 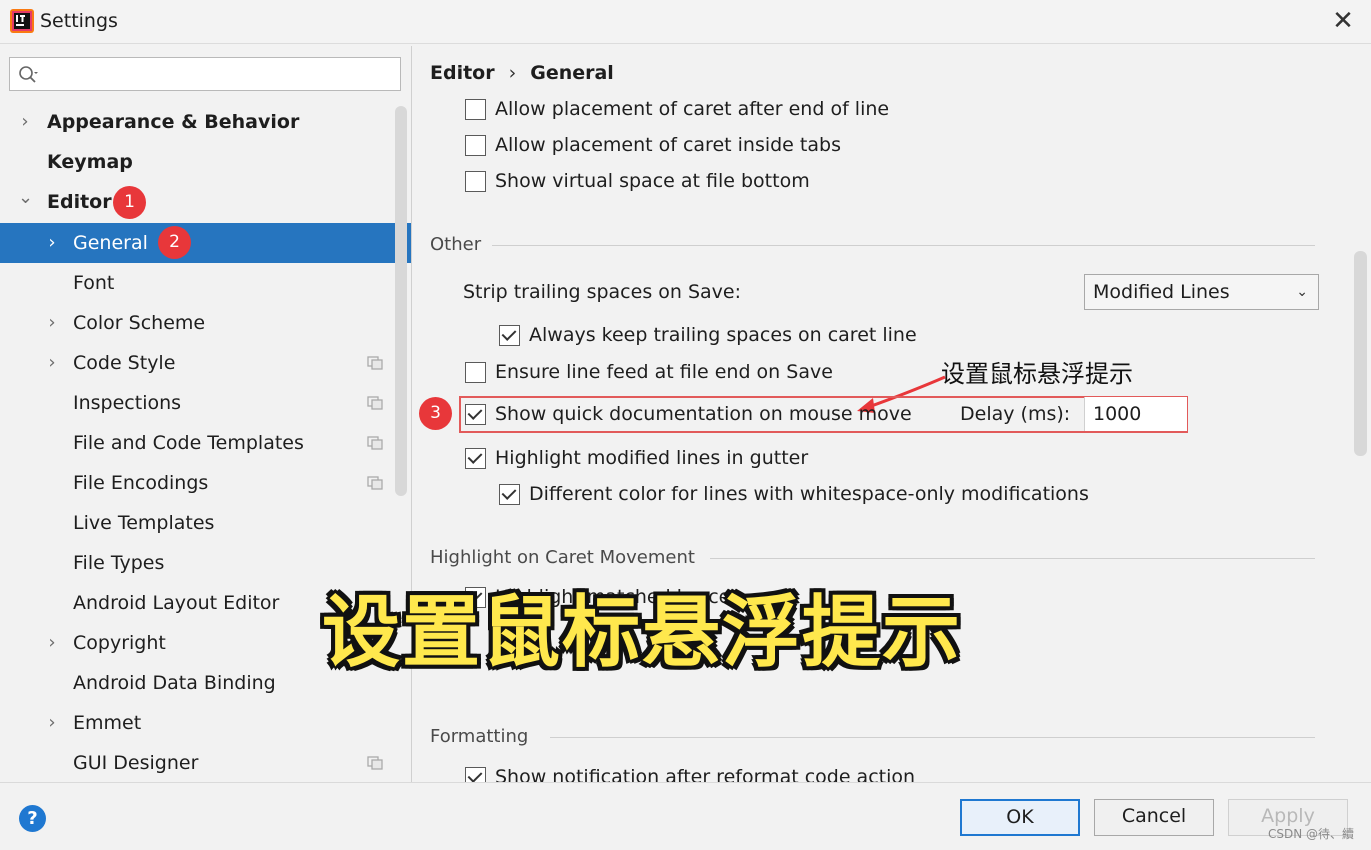 I want to click on sidebar-item-label: Copyright, so click(x=119, y=643).